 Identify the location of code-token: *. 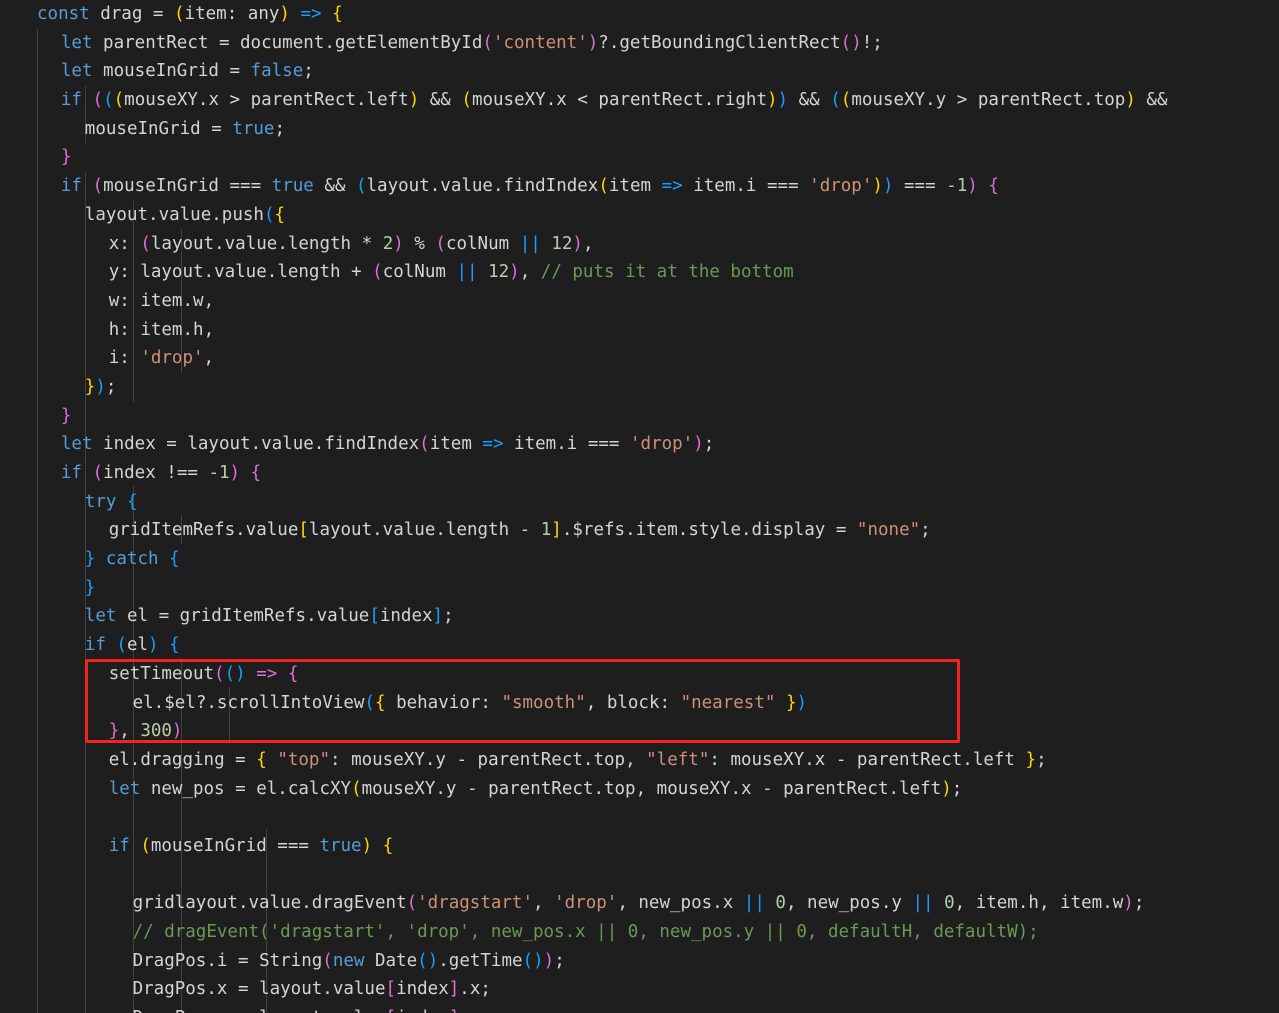
(367, 243).